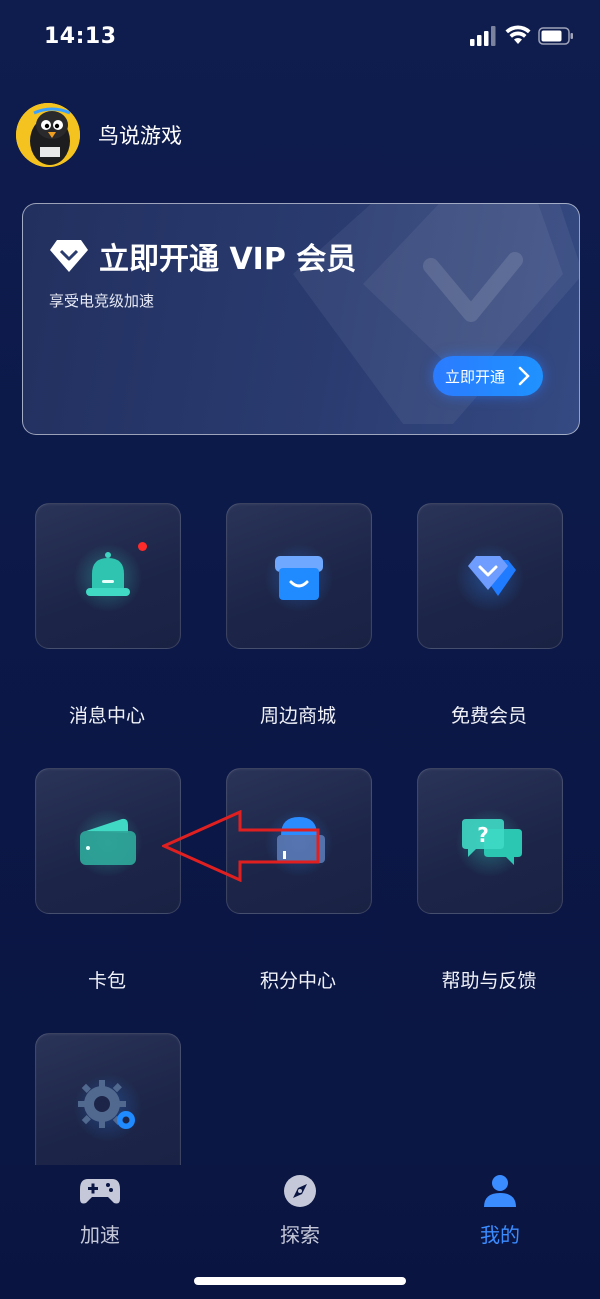  What do you see at coordinates (300, 1235) in the screenshot?
I see `tab-explore-label: 探索` at bounding box center [300, 1235].